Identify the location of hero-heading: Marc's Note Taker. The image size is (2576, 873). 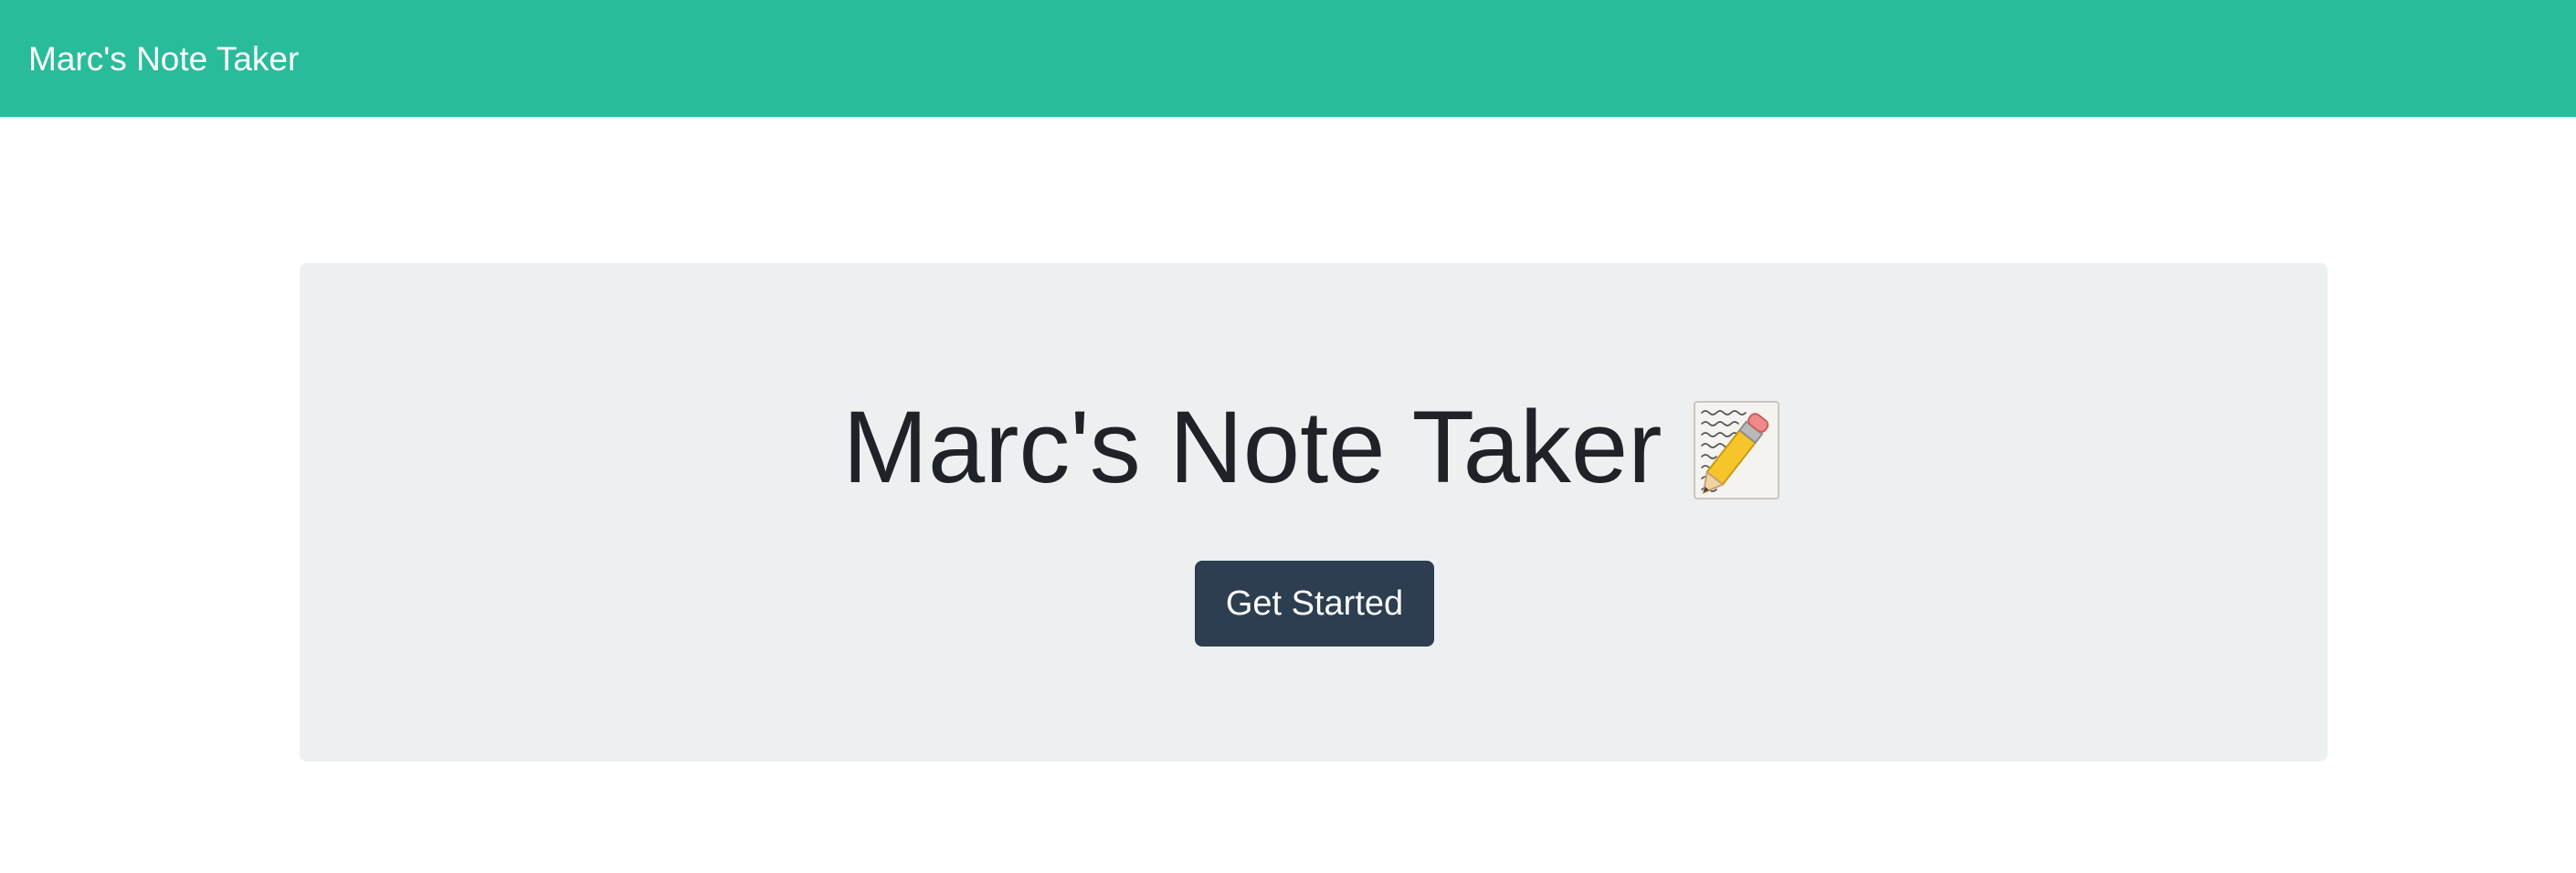
(1314, 448).